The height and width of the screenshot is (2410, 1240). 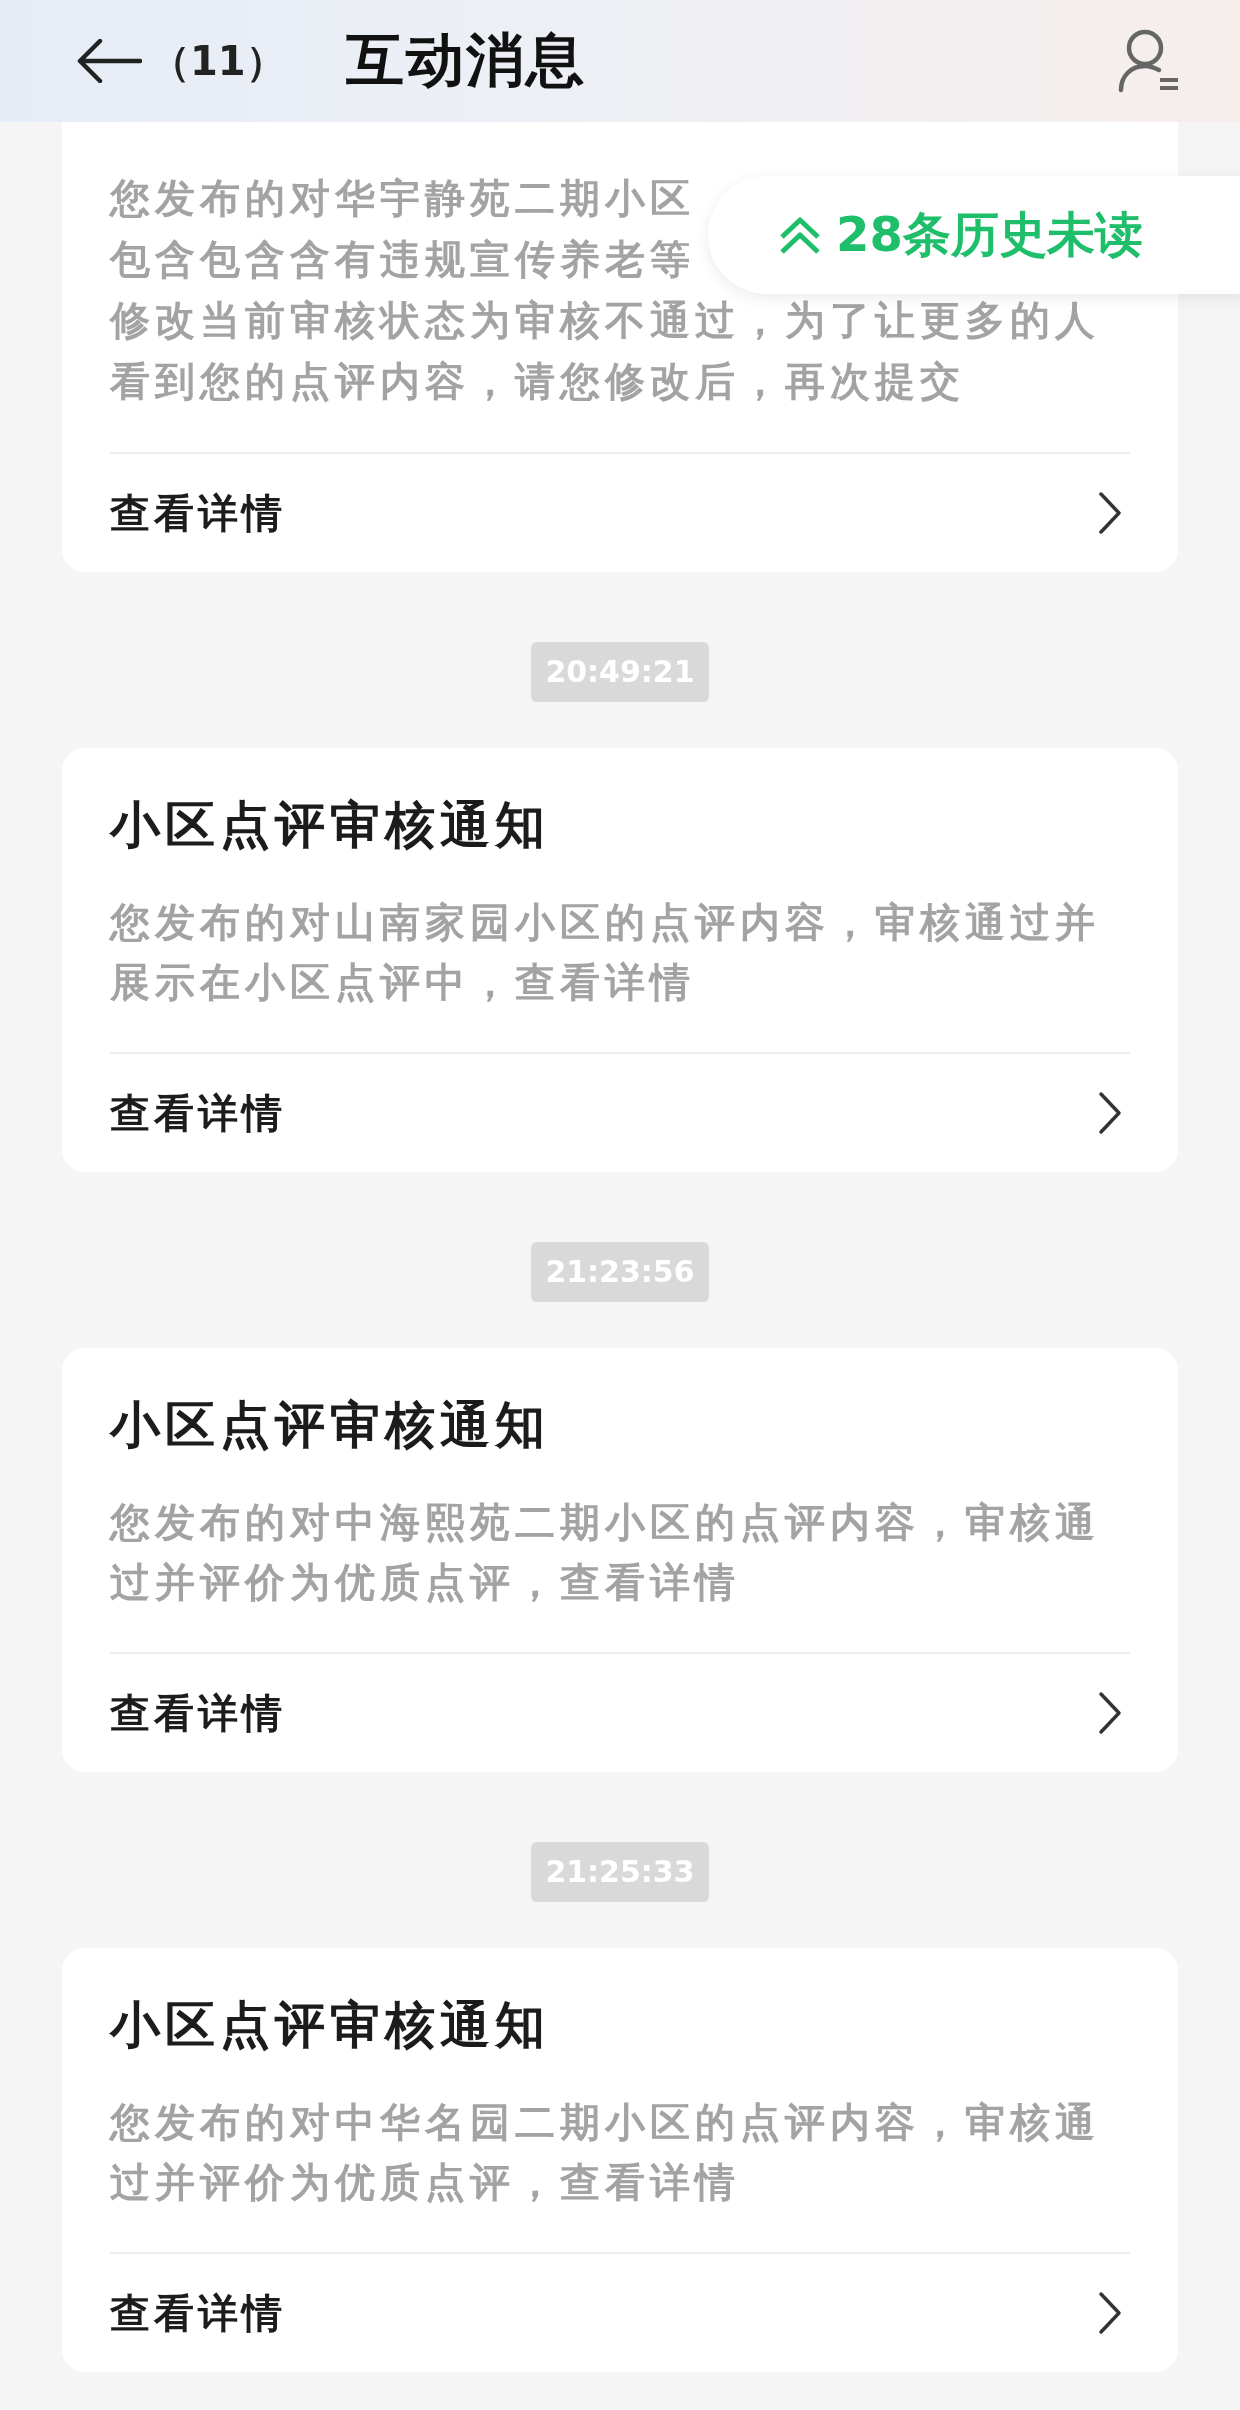 What do you see at coordinates (605, 320) in the screenshot?
I see `message-text: 修改当前审核状态为审核不通过，为了让更多的人` at bounding box center [605, 320].